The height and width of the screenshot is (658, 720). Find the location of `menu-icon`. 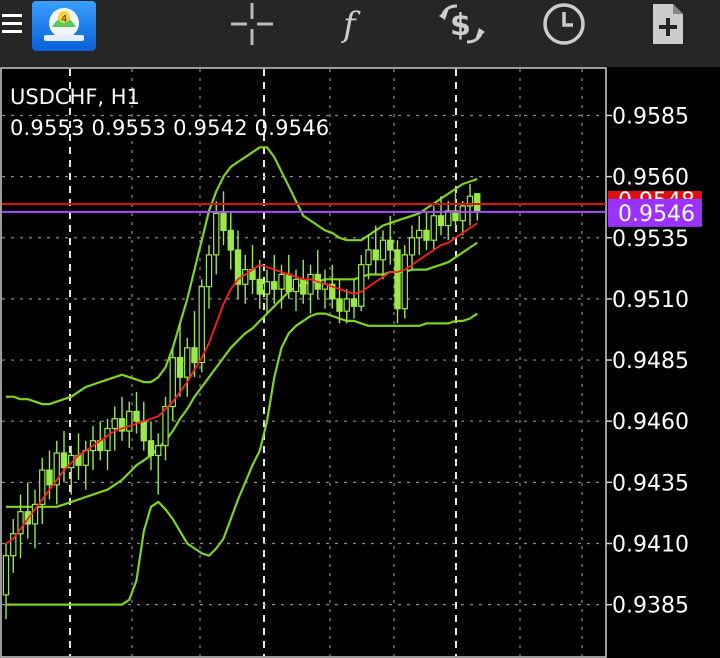

menu-icon is located at coordinates (13, 24).